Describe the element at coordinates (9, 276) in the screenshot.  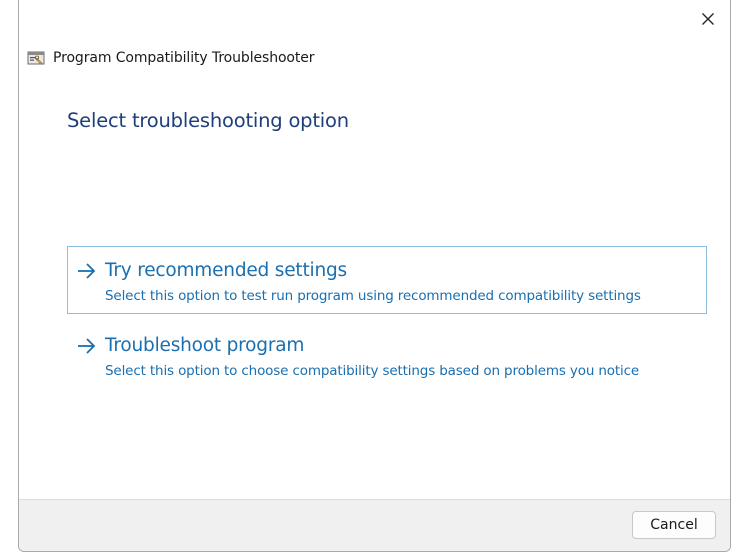
I see `background-left` at that location.